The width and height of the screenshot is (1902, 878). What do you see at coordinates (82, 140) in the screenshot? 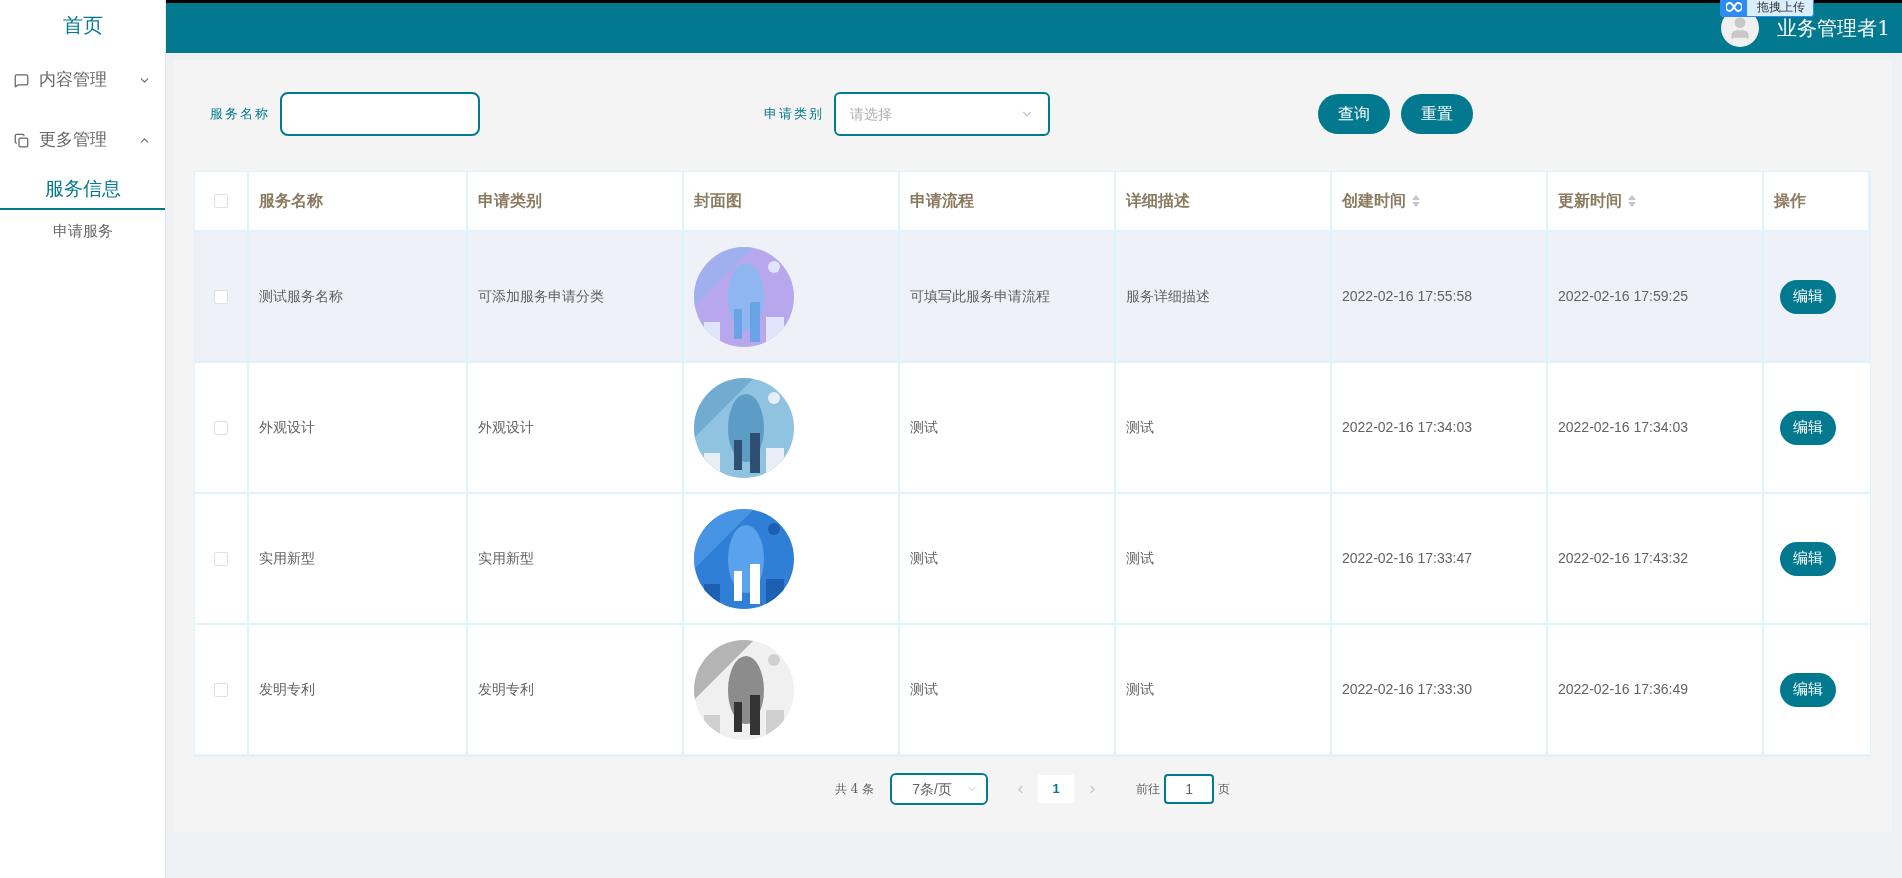
I see `menu-group: 更多管理` at bounding box center [82, 140].